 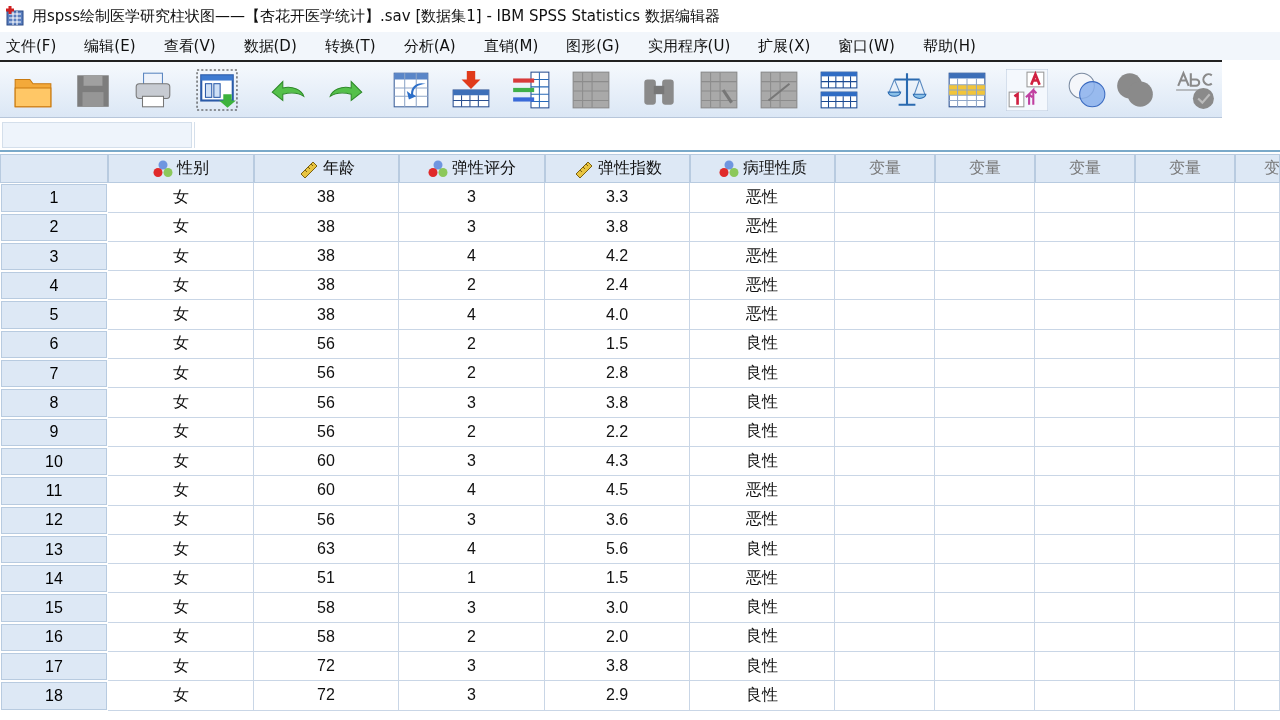 I want to click on row-number: 16, so click(x=54, y=637).